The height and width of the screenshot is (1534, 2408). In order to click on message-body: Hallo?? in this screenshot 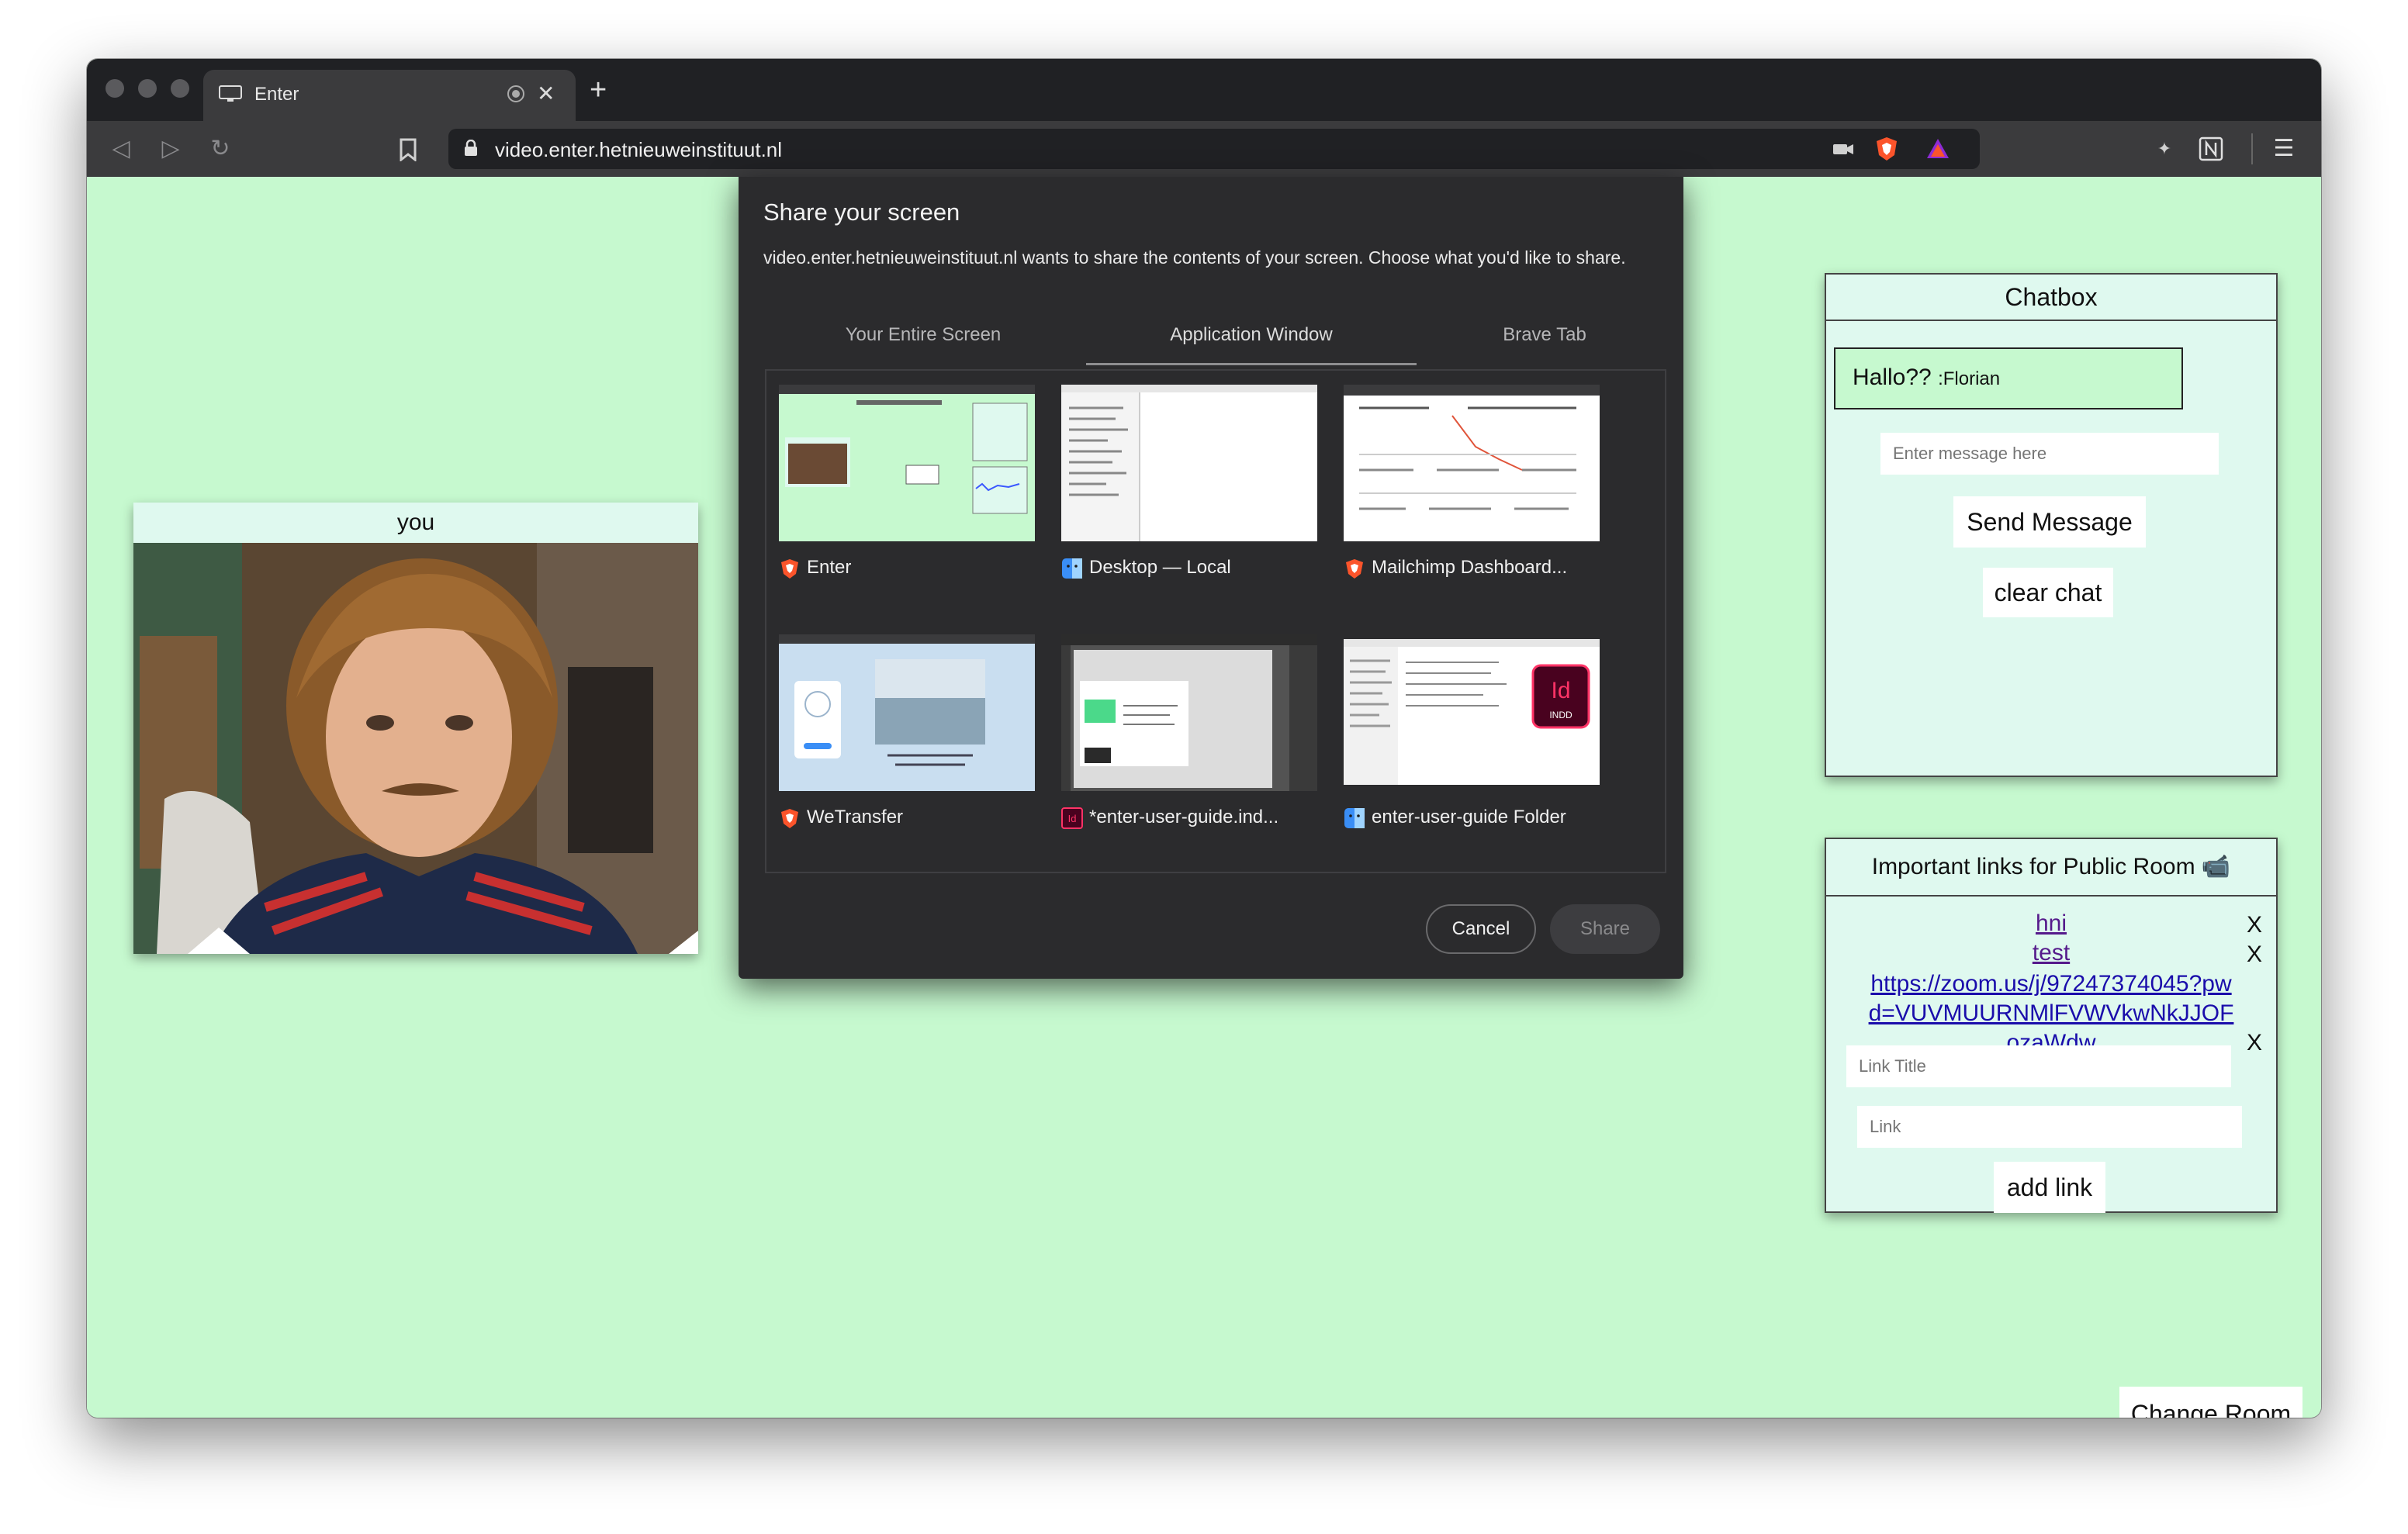, I will do `click(1893, 377)`.